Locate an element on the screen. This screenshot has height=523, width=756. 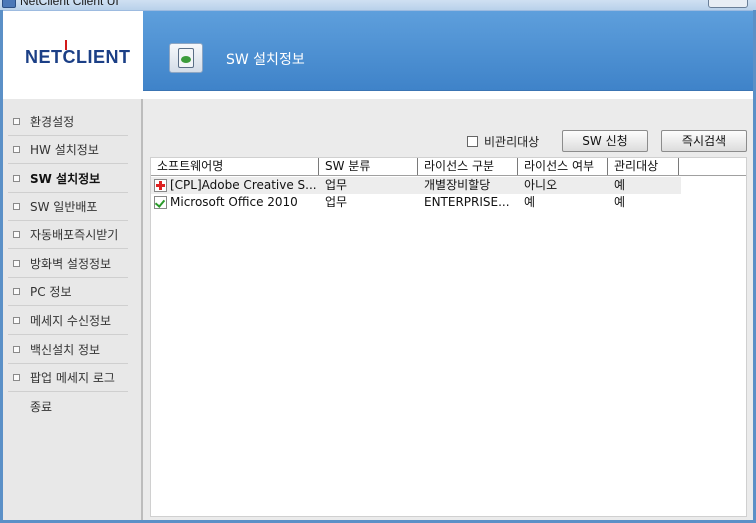
sidebar-item-label: 팝업 메세지 로그 is located at coordinates (72, 378).